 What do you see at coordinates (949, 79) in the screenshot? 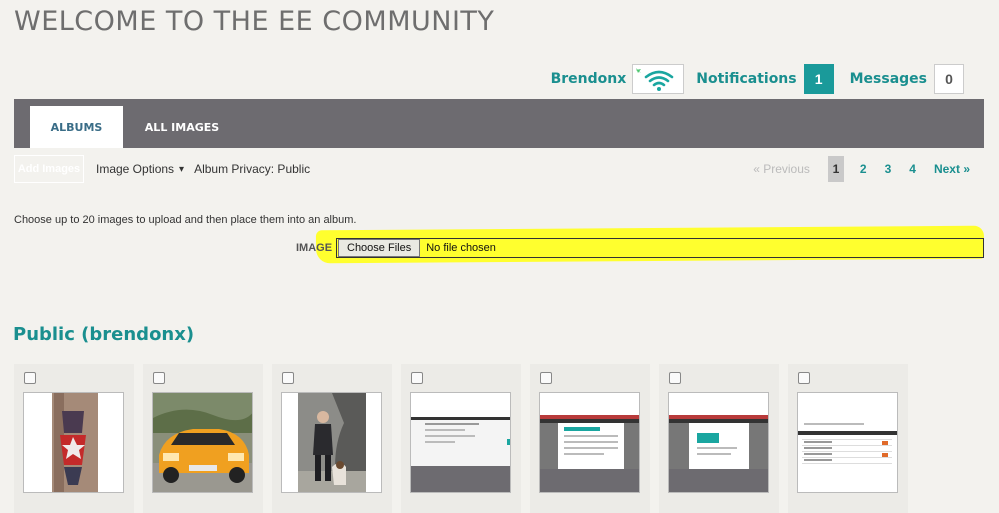
I see `messages-count-badge: 0` at bounding box center [949, 79].